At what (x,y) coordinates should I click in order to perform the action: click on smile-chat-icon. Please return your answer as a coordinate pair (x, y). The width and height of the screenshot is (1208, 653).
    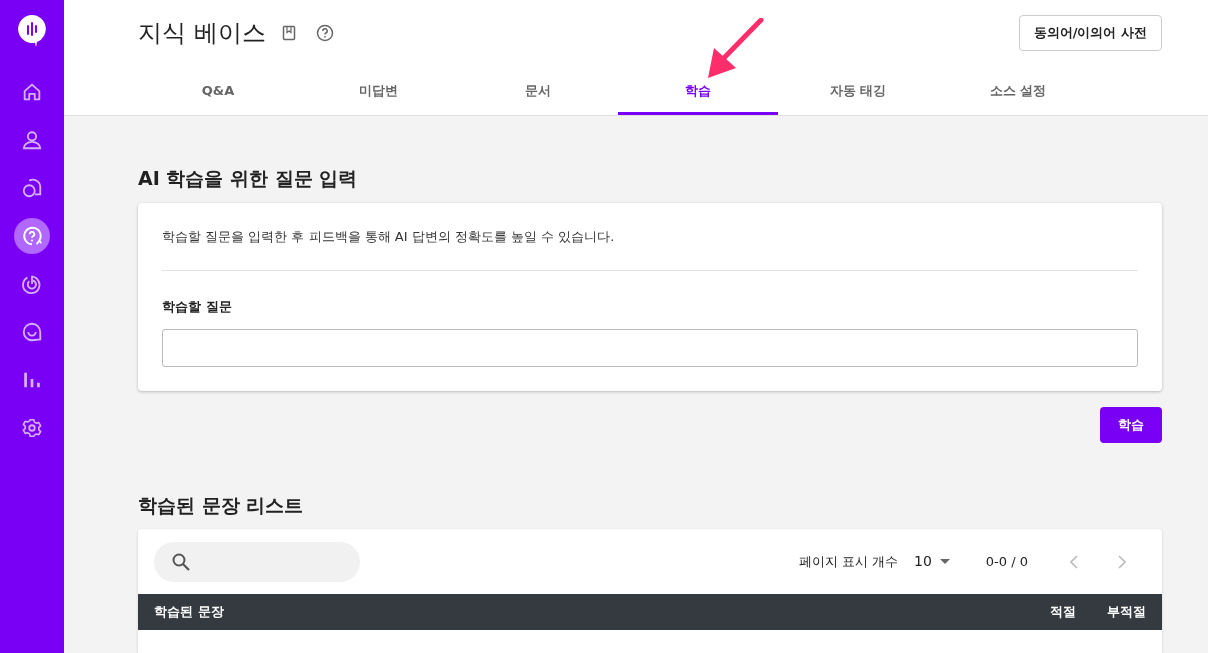
    Looking at the image, I should click on (32, 332).